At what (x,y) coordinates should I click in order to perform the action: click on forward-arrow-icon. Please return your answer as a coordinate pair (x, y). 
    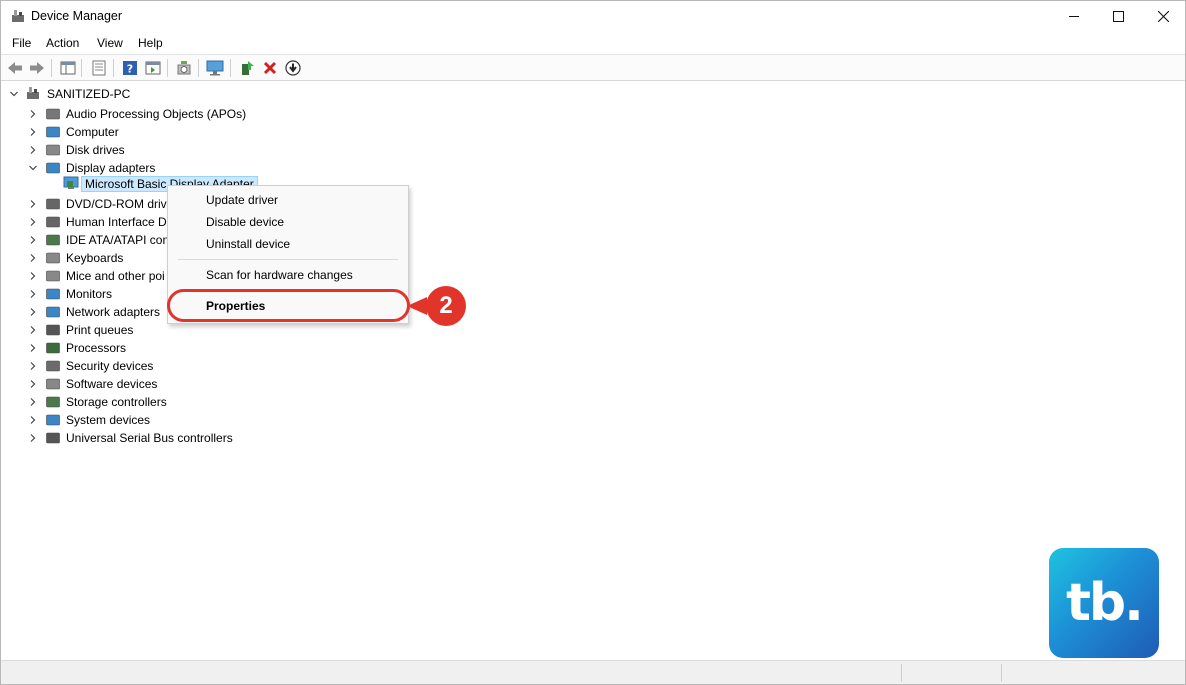
    Looking at the image, I should click on (37, 68).